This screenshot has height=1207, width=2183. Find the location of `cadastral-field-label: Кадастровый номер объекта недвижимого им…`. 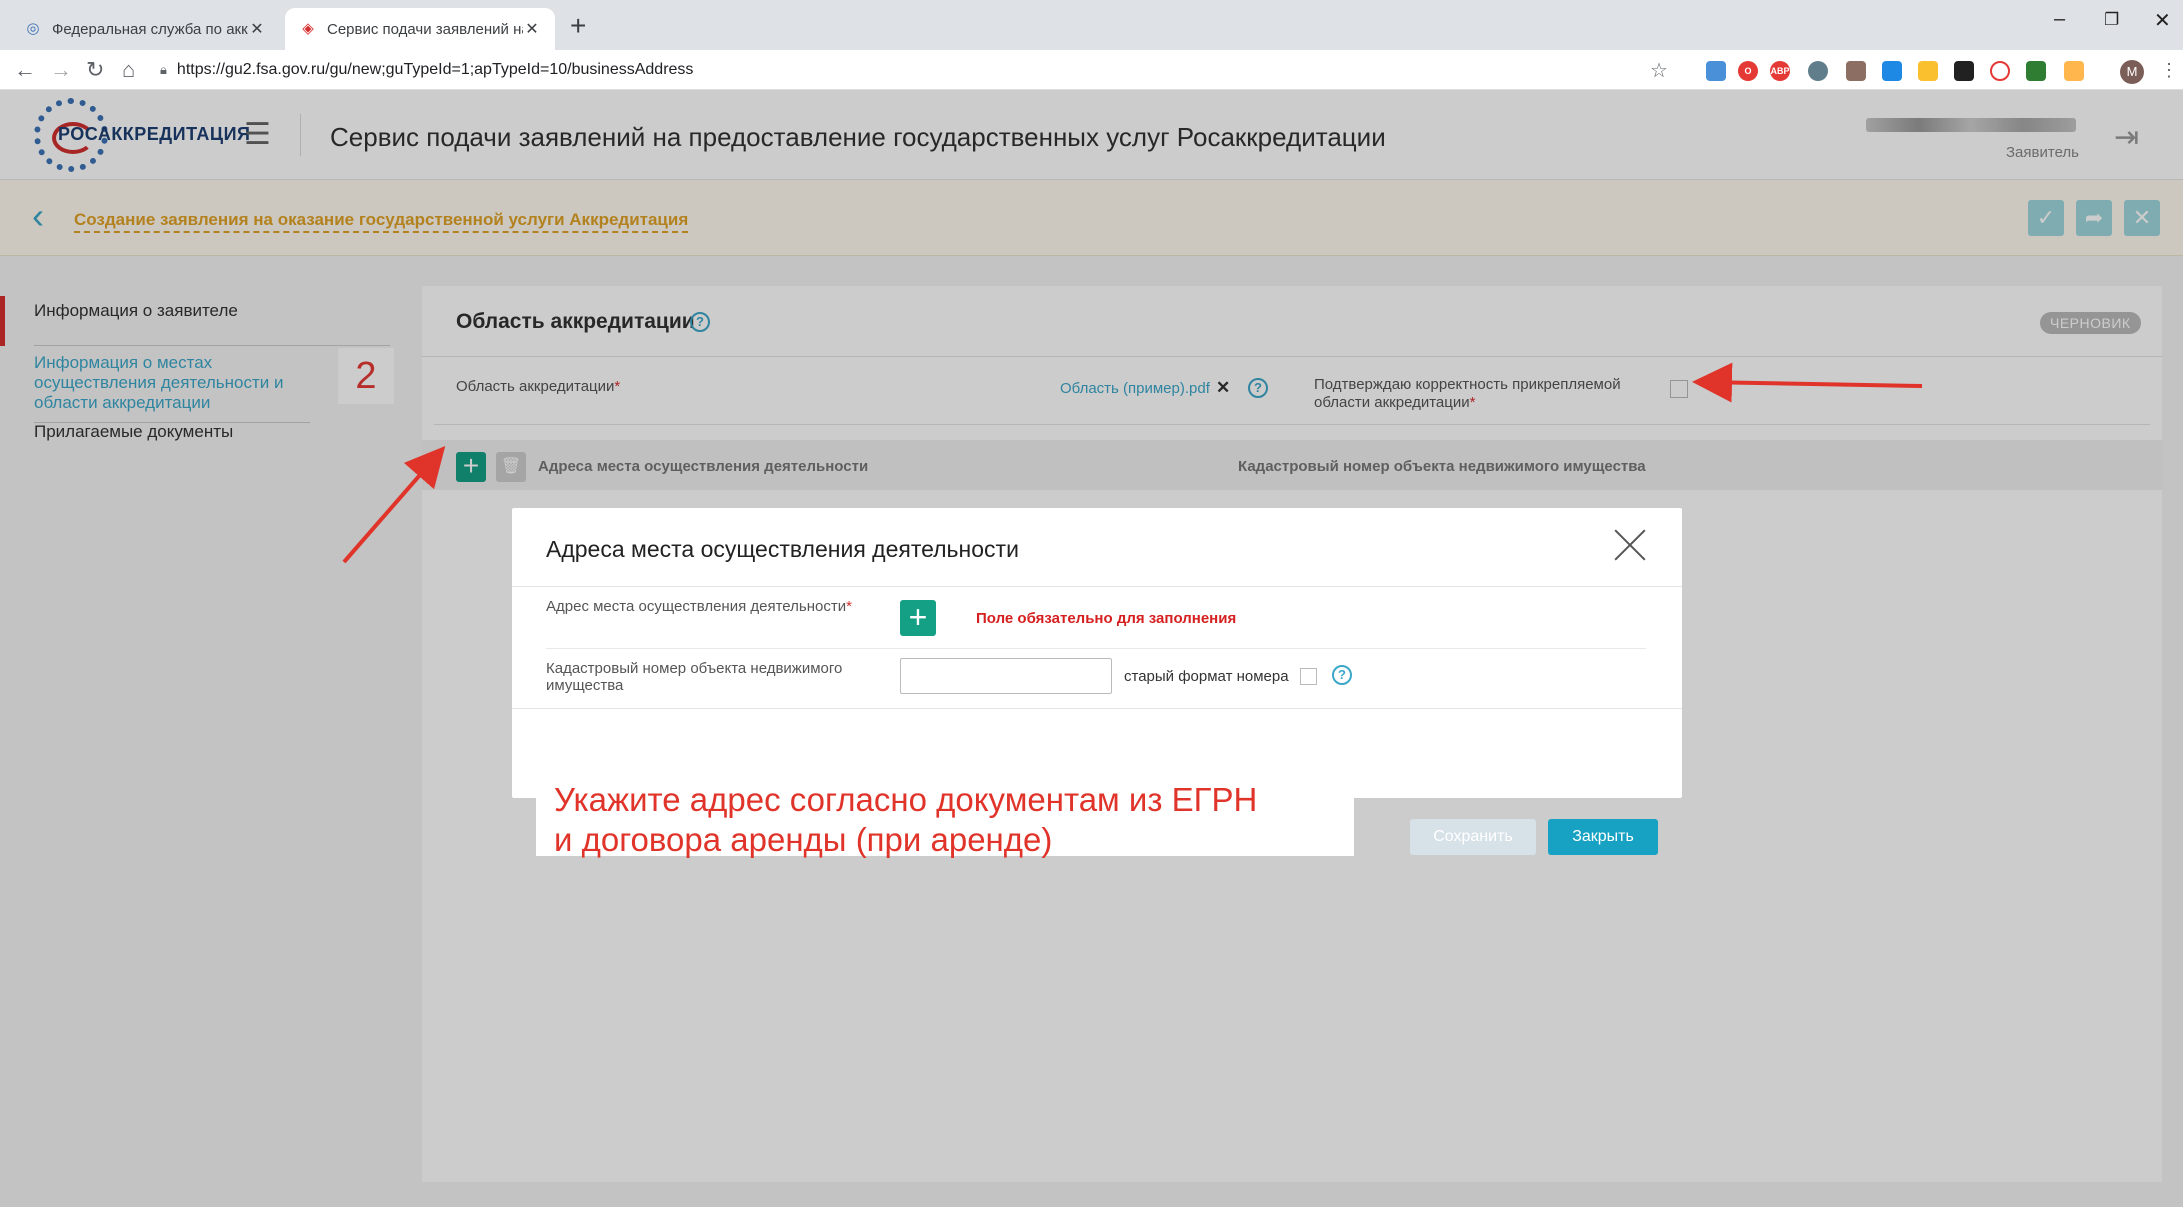

cadastral-field-label: Кадастровый номер объекта недвижимого им… is located at coordinates (694, 677).